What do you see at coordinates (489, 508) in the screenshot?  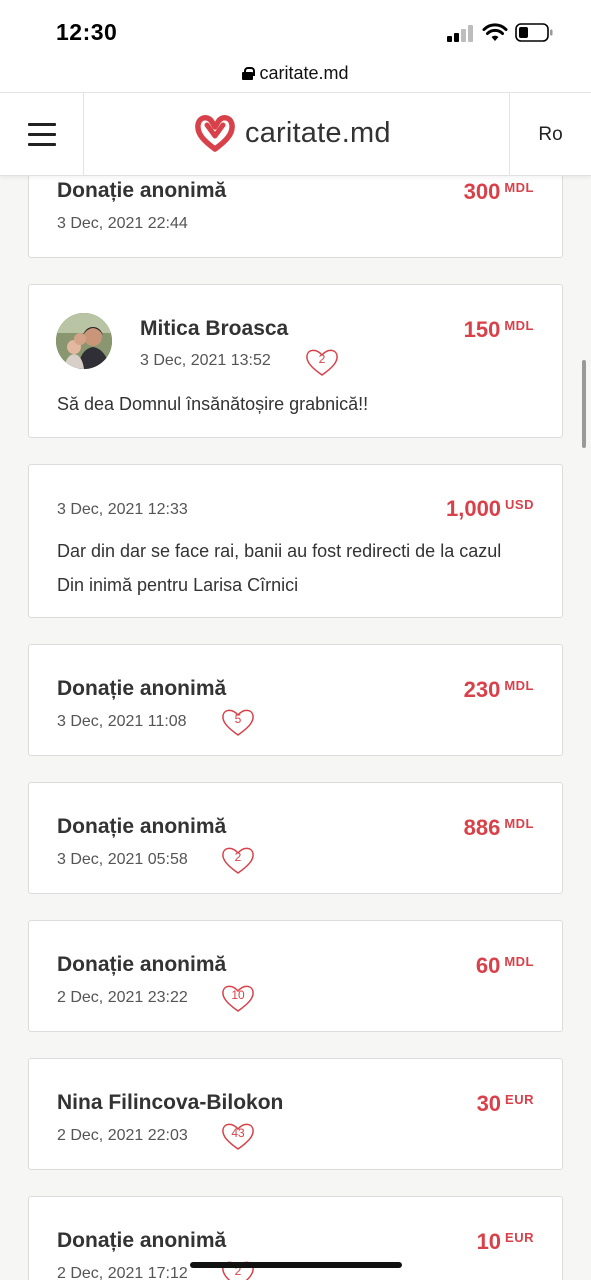 I see `donation-amount: 1,000 USD` at bounding box center [489, 508].